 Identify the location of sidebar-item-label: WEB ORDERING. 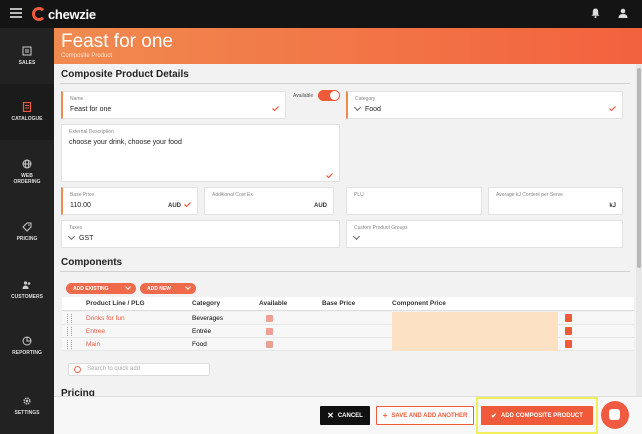
(27, 179).